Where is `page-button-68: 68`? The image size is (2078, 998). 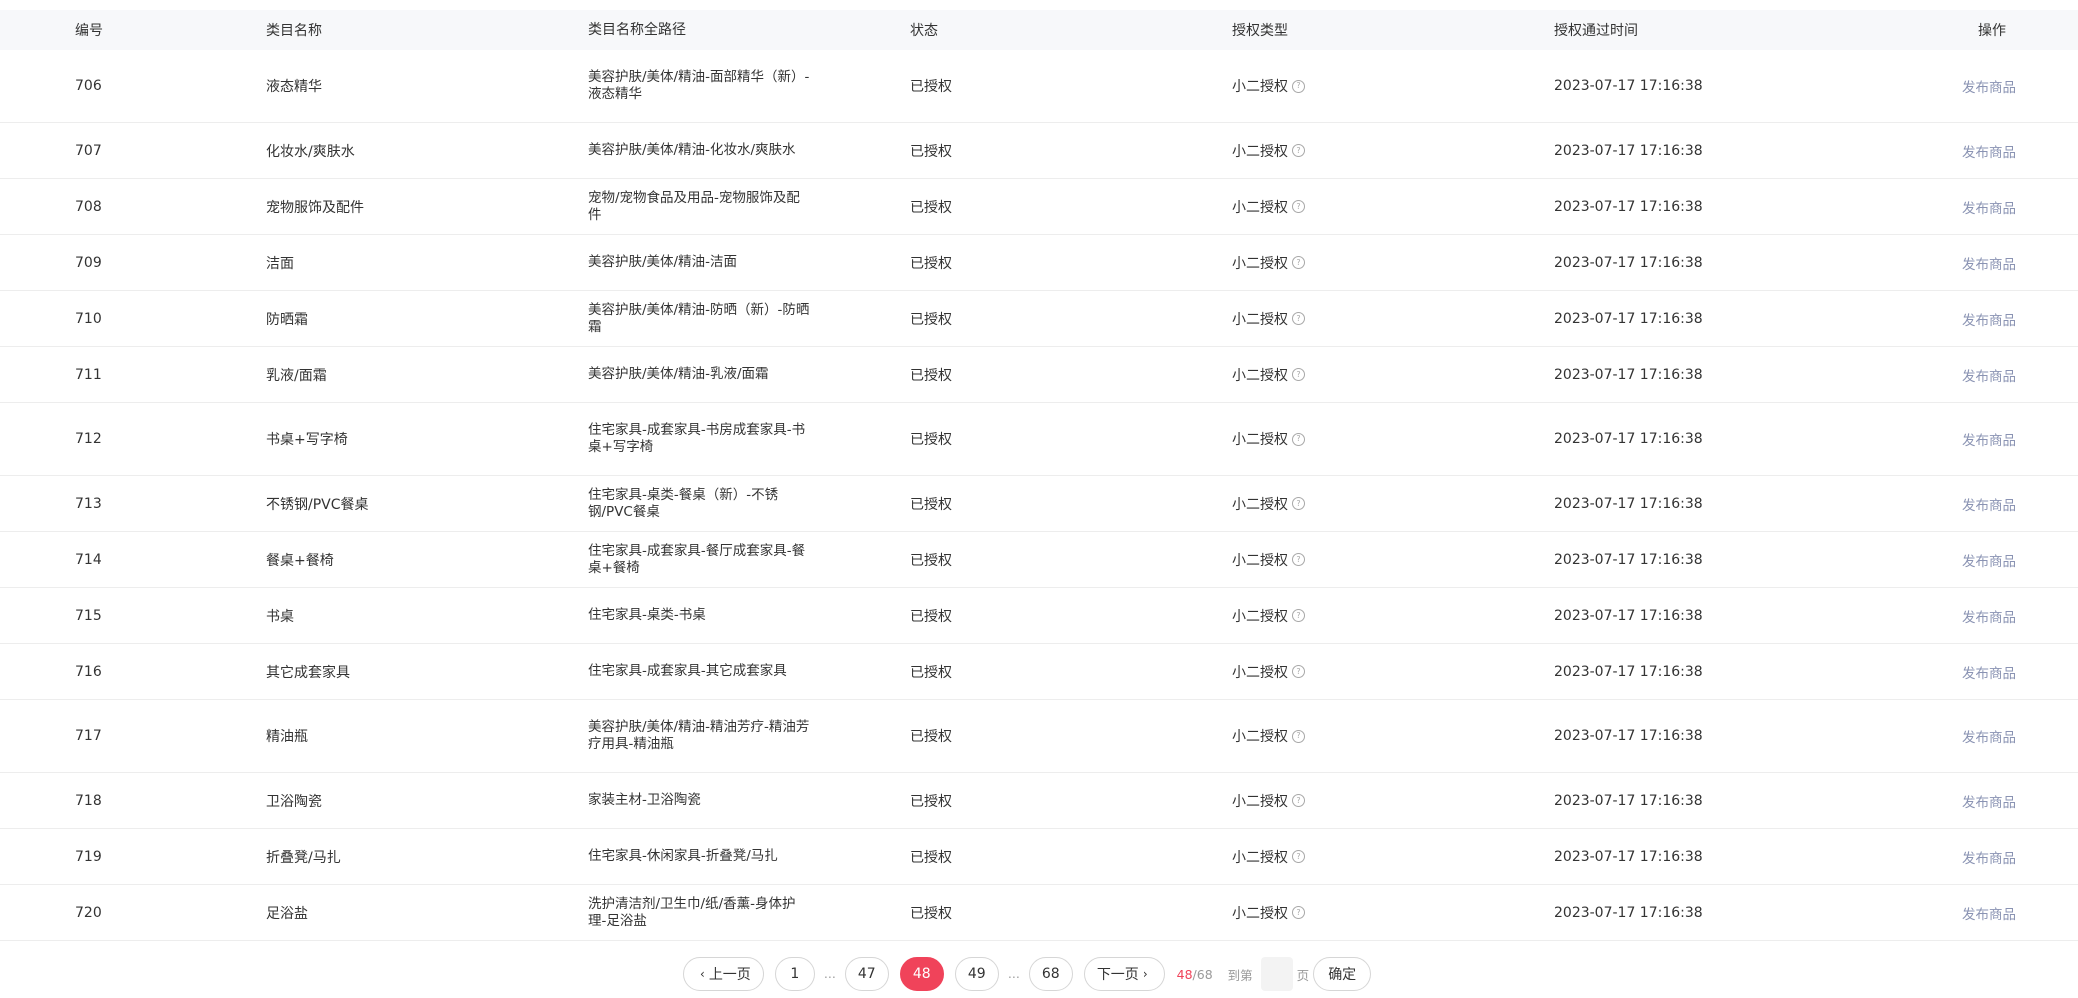 page-button-68: 68 is located at coordinates (1050, 974).